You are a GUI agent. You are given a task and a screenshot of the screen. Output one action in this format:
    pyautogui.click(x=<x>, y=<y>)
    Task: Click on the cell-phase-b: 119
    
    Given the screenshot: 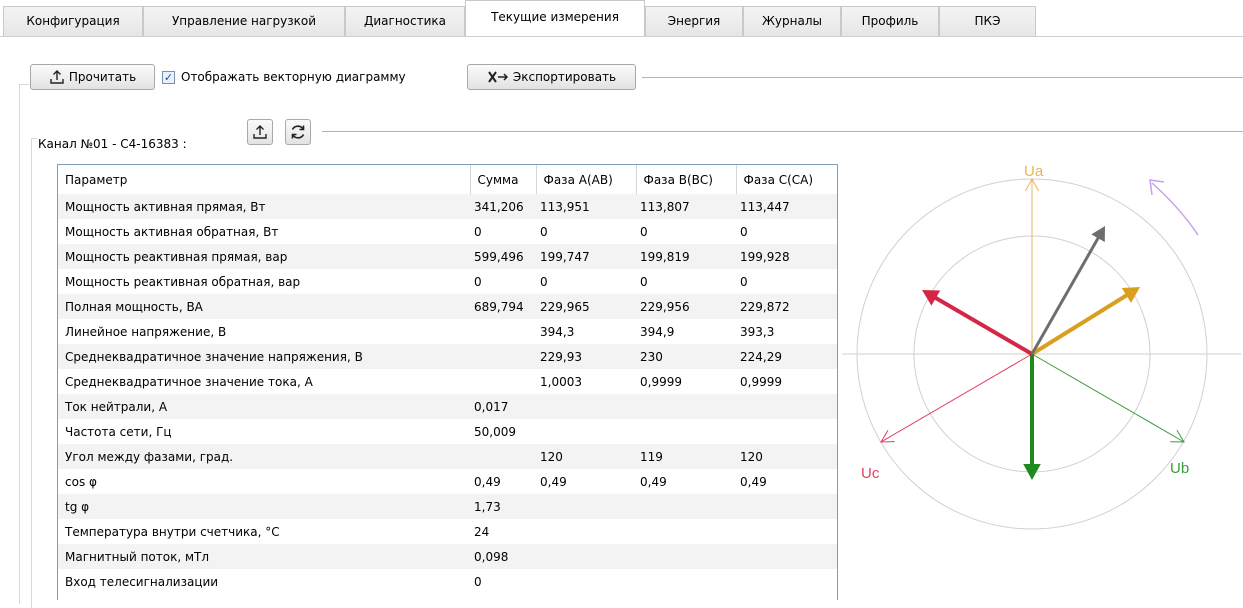 What is the action you would take?
    pyautogui.click(x=686, y=456)
    